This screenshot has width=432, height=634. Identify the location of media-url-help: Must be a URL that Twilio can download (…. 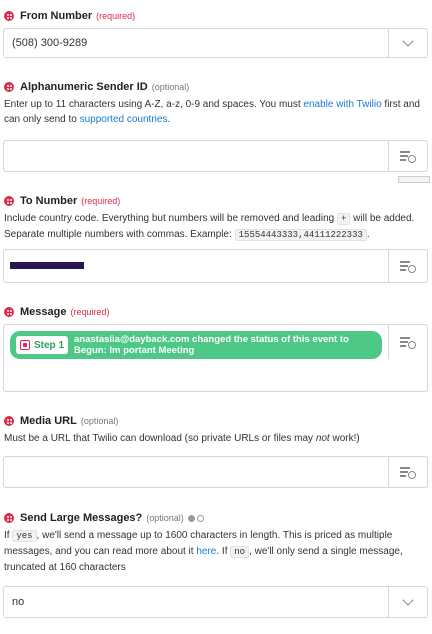
(216, 438).